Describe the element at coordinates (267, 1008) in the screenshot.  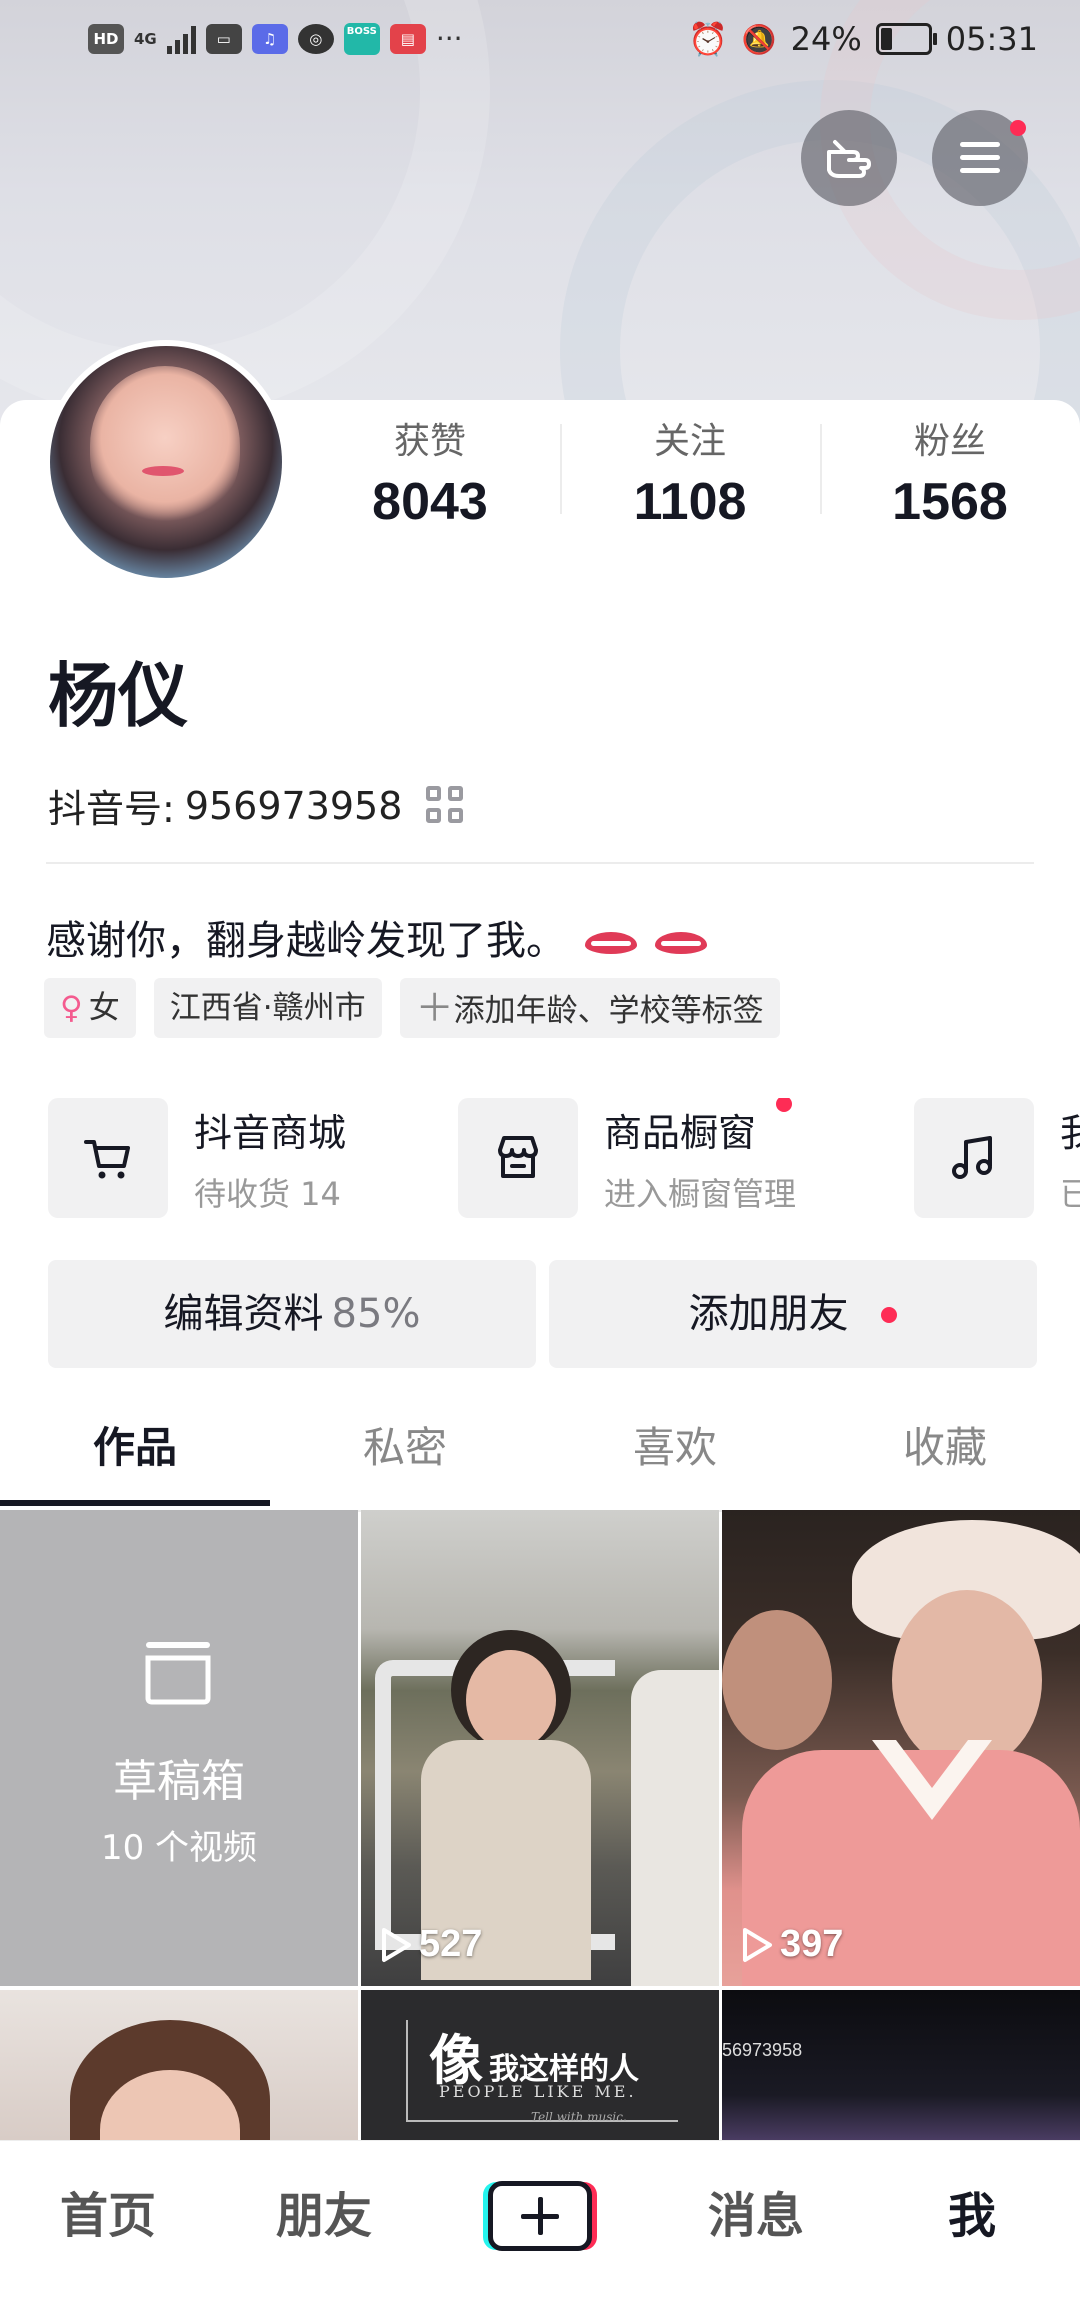
I see `tag-location: 江西省·赣州市` at that location.